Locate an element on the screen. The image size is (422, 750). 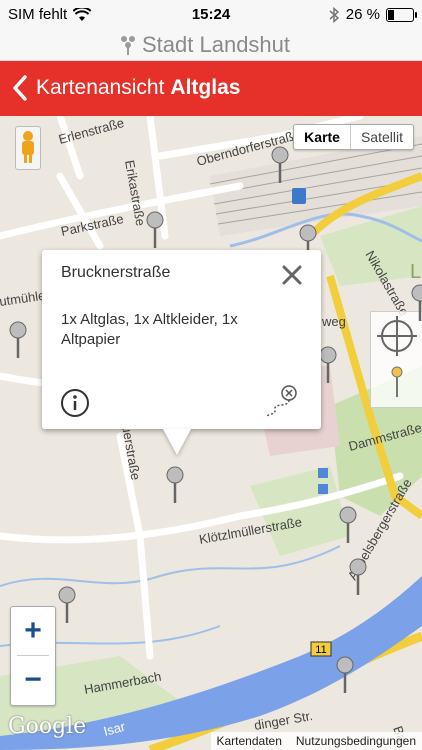
map-footer: Kartendaten Nutzungsbedingungen is located at coordinates (316, 741).